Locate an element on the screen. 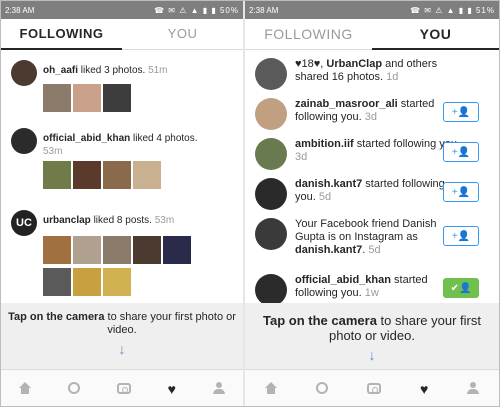  activity-label: liked 3 photos. is located at coordinates (112, 70).